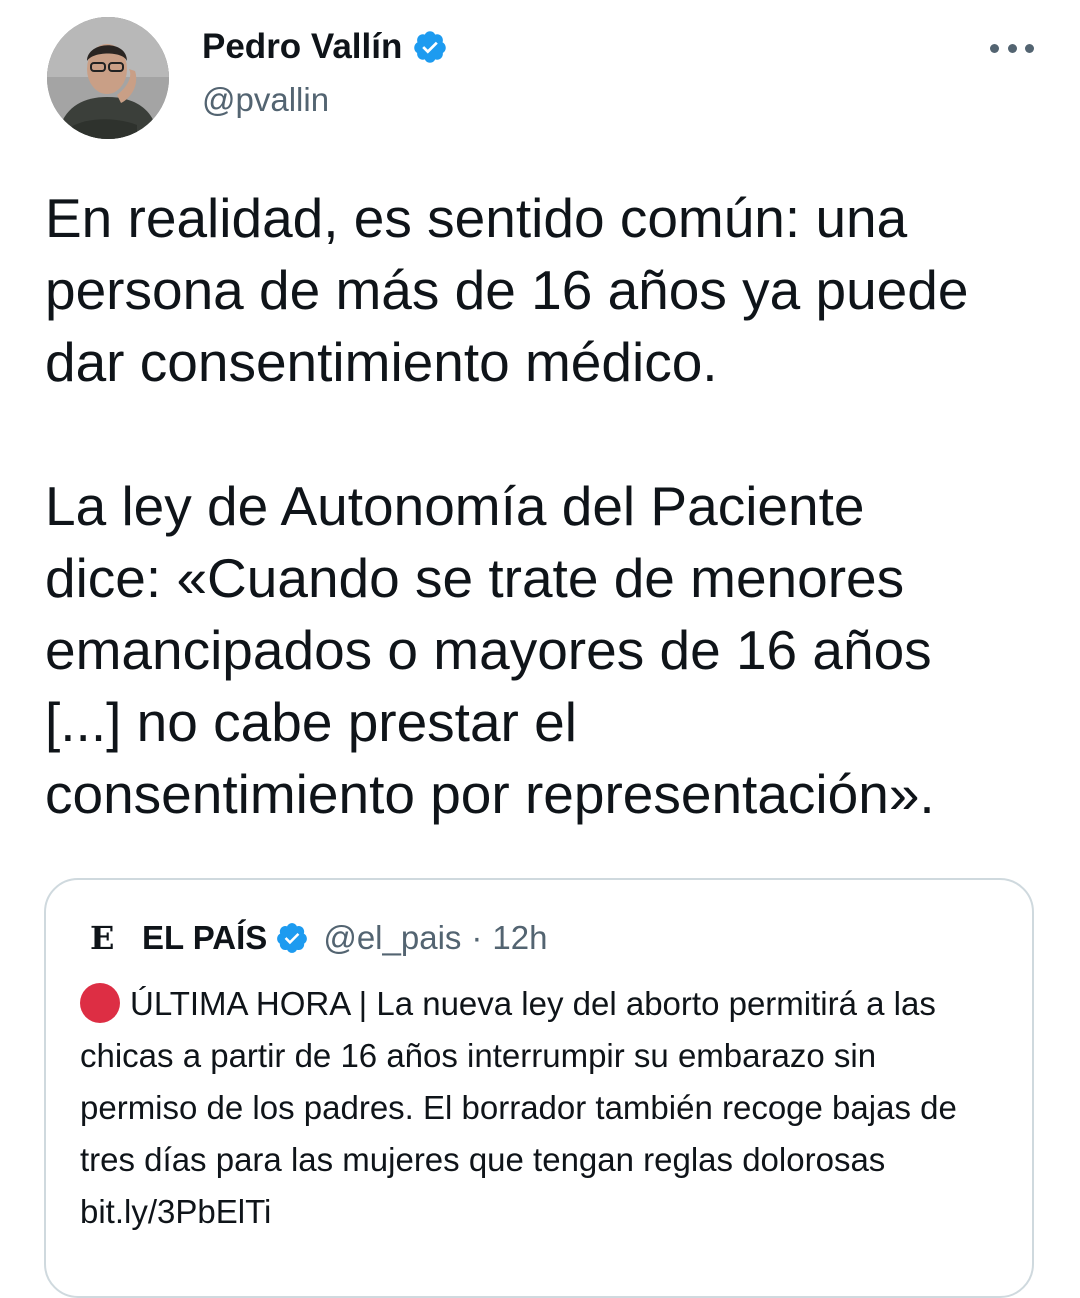  Describe the element at coordinates (392, 937) in the screenshot. I see `quoted-author-handle: @el_pais` at that location.